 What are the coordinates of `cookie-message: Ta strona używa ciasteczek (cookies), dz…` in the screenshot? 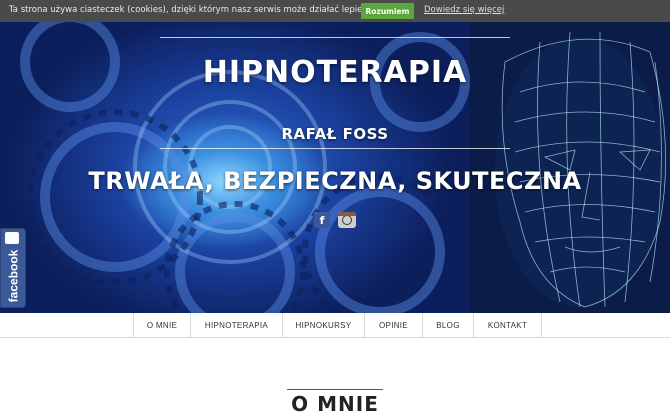 It's located at (187, 10).